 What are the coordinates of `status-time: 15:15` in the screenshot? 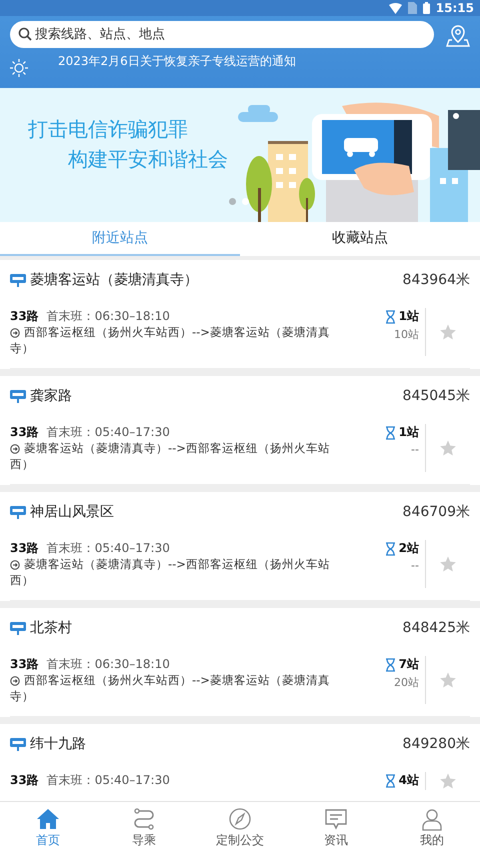 It's located at (455, 8).